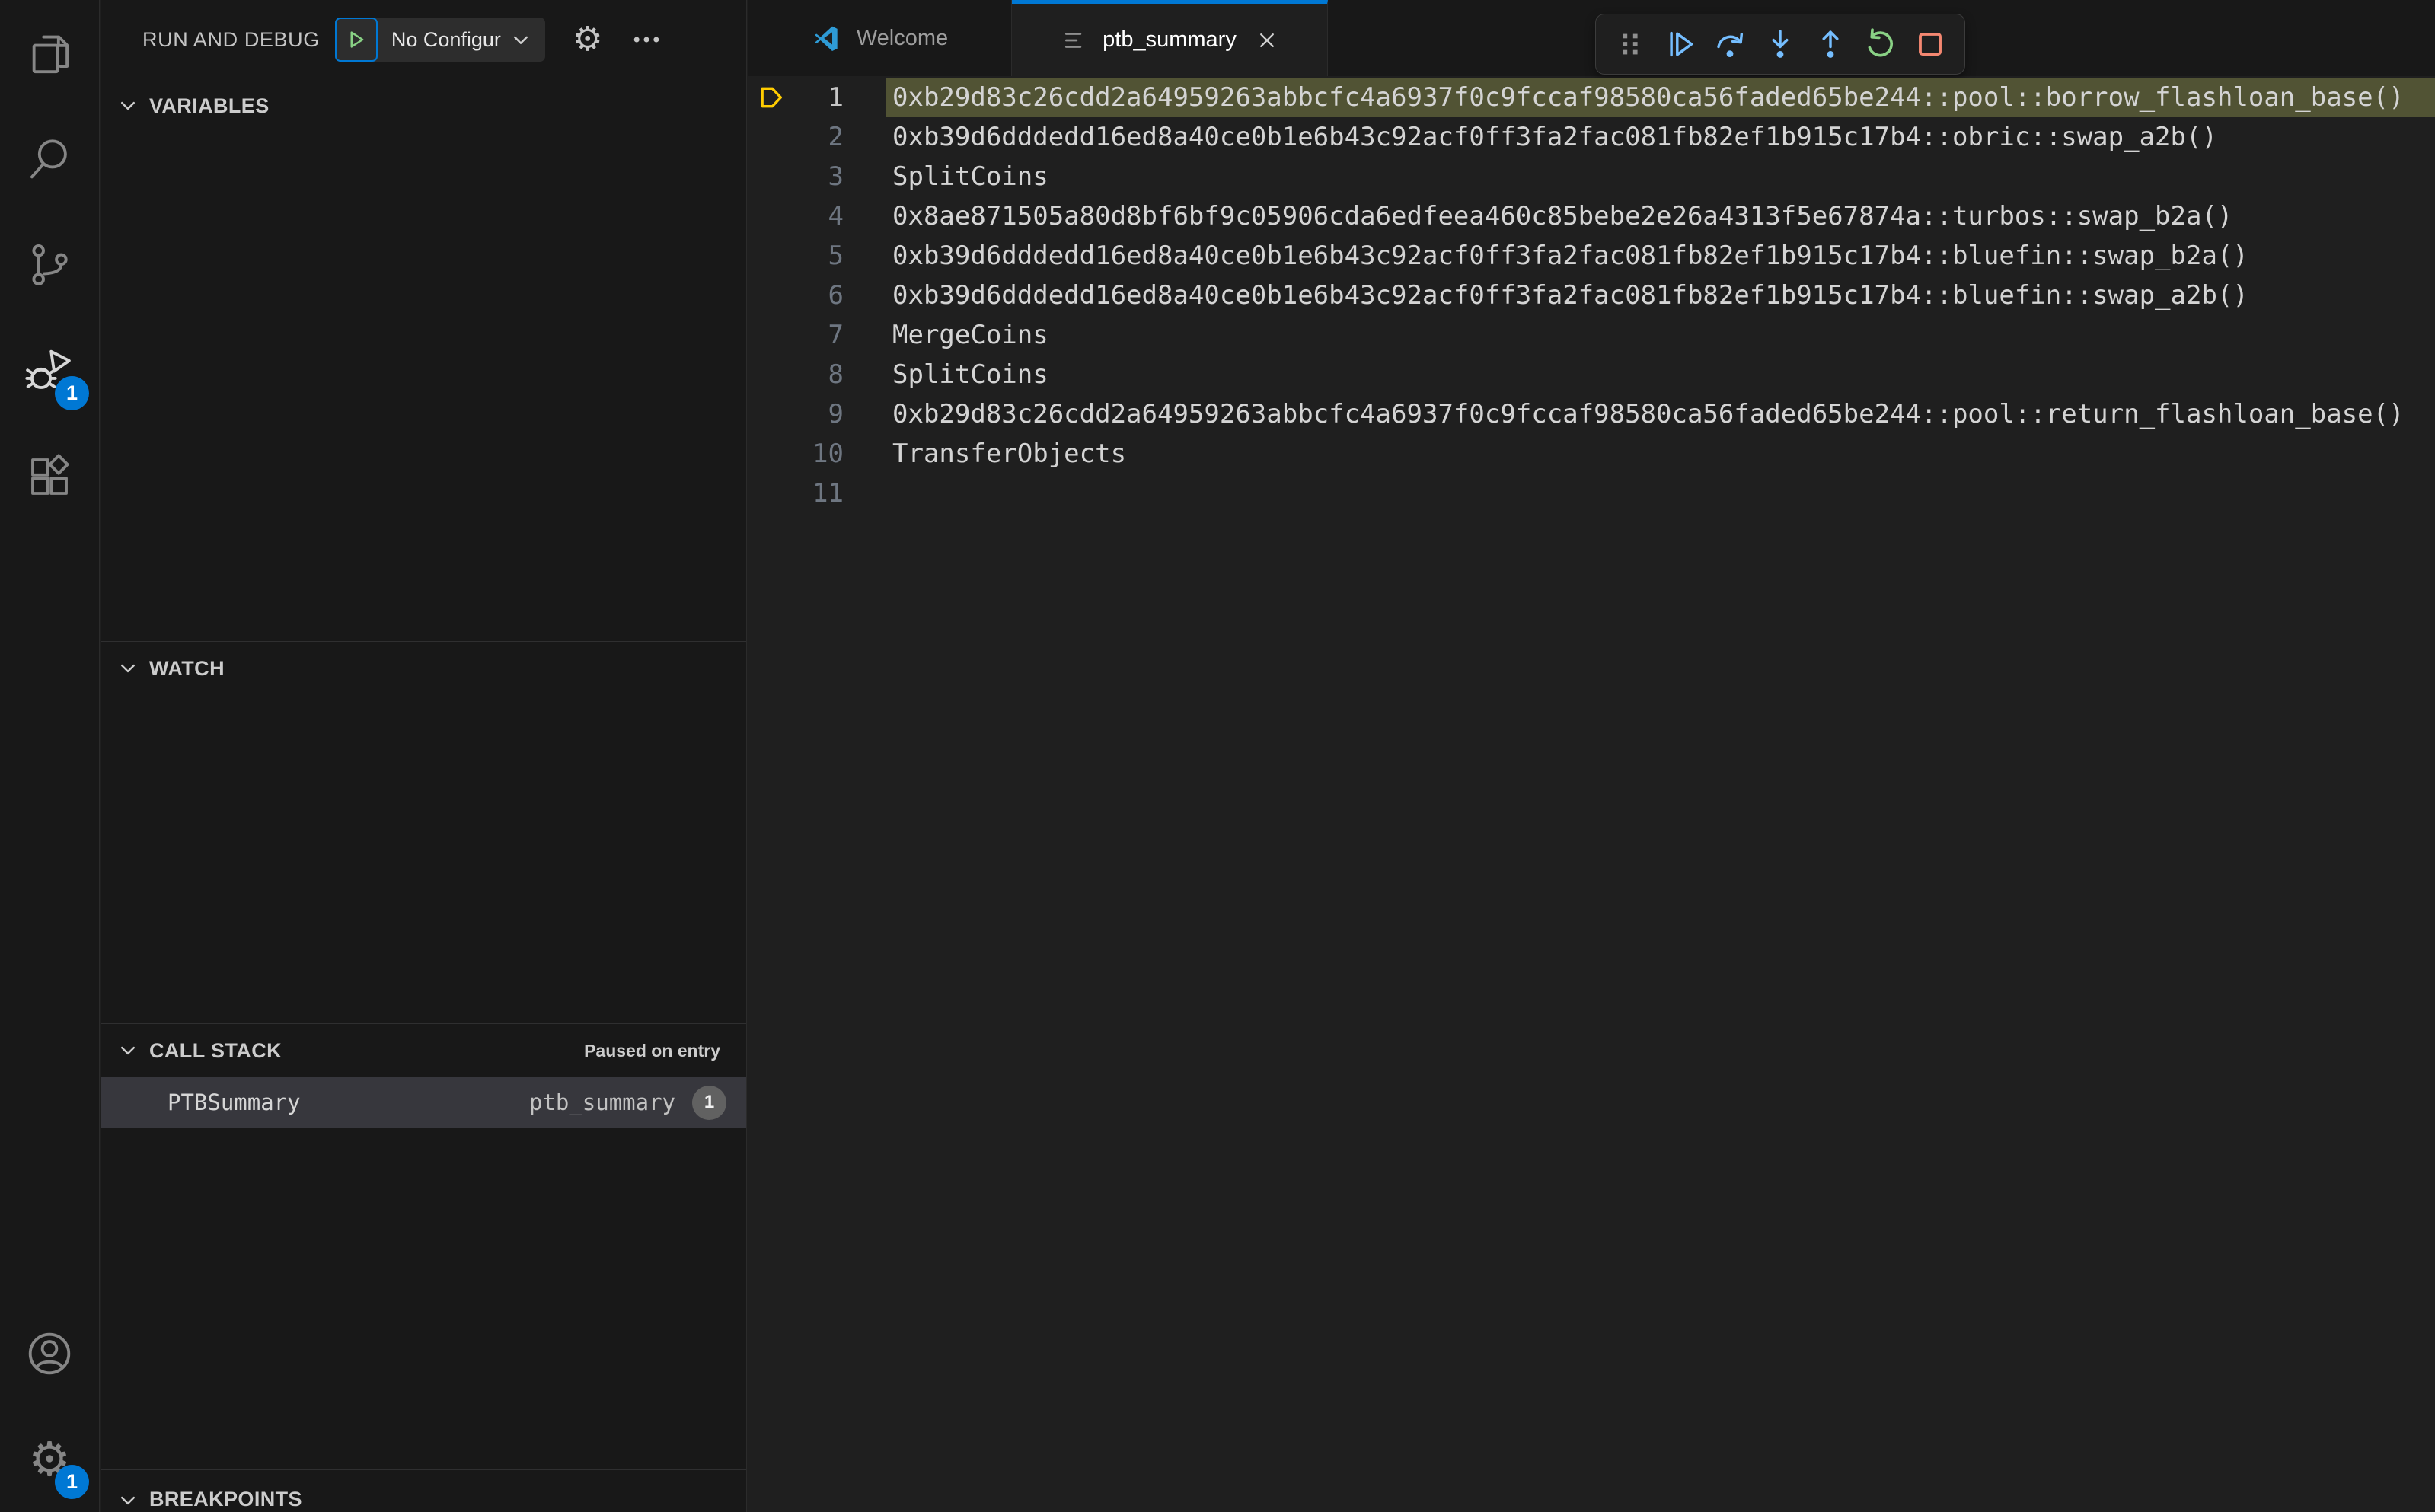 This screenshot has width=2435, height=1512. I want to click on debug-current-line-icon, so click(770, 98).